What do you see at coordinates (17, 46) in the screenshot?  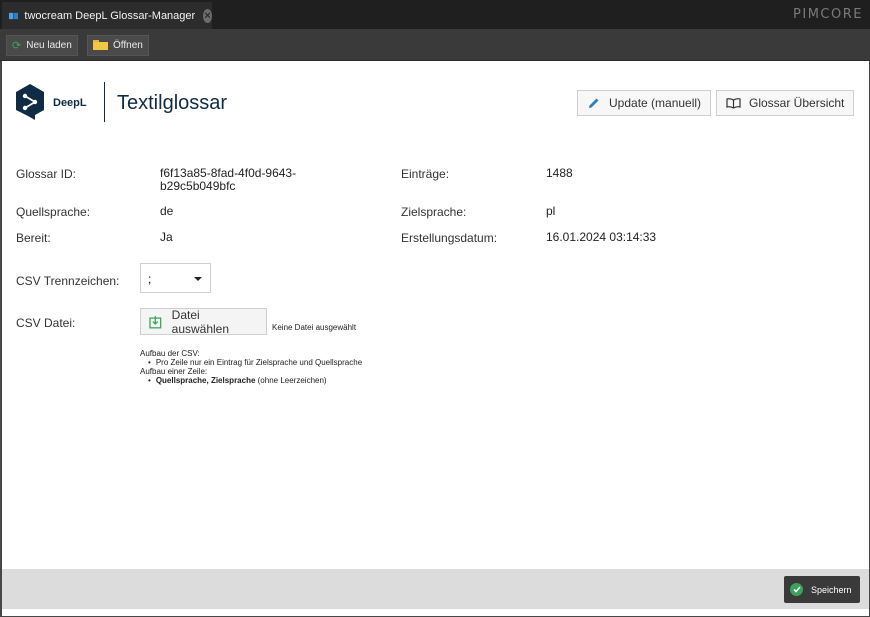 I see `refresh-icon: ⟳` at bounding box center [17, 46].